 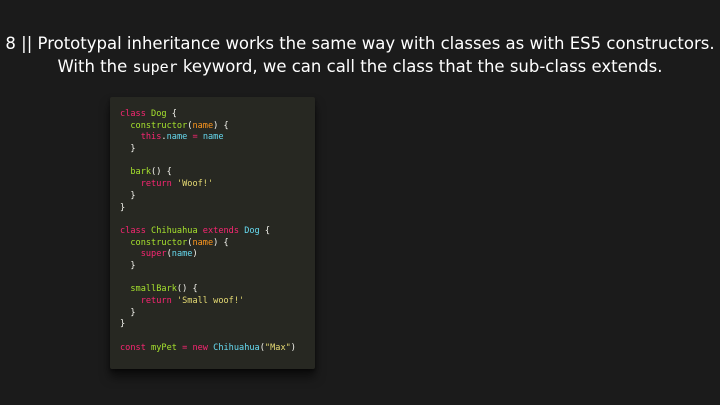 I want to click on code-line: return 'Woof!', so click(x=217, y=185).